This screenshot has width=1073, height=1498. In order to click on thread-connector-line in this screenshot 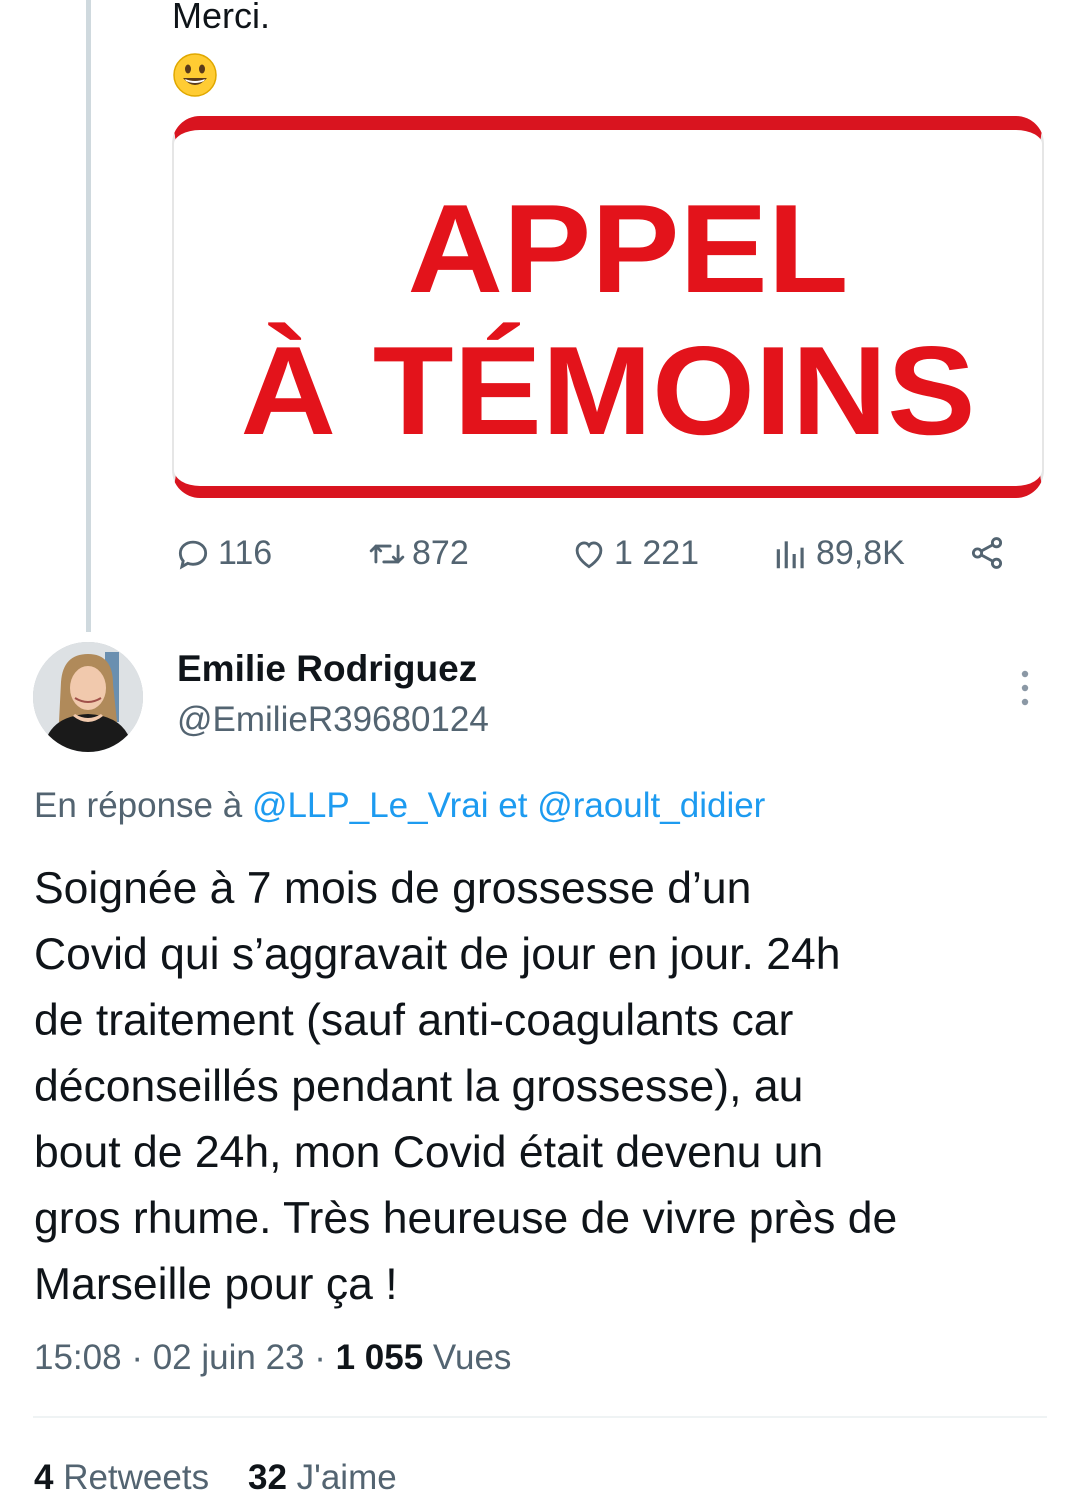, I will do `click(88, 316)`.